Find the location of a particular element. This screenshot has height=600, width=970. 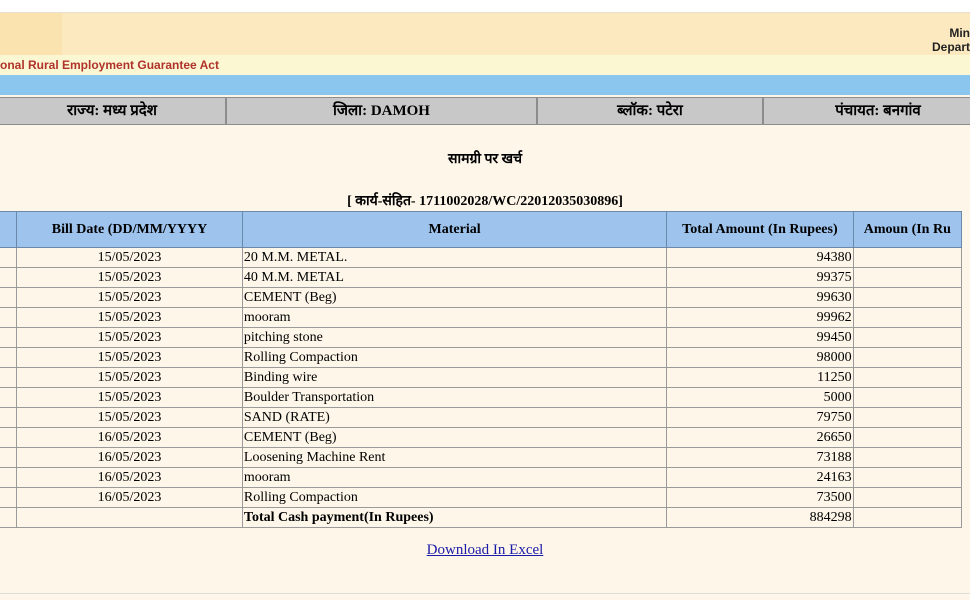

table-row: 15/05/2023 Binding wire 11250 is located at coordinates (481, 377).